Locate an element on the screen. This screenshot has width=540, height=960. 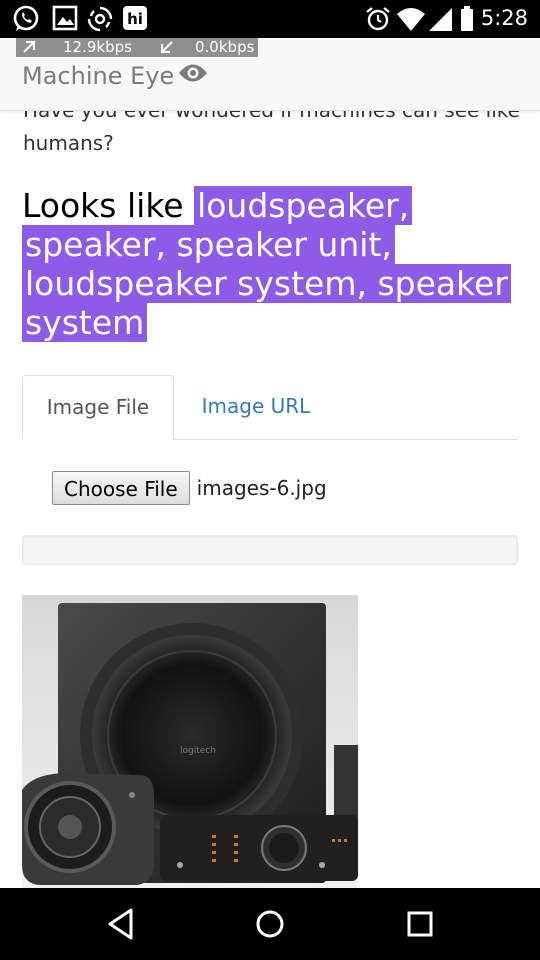
file-input: Choose File images-6.jpg is located at coordinates (189, 488).